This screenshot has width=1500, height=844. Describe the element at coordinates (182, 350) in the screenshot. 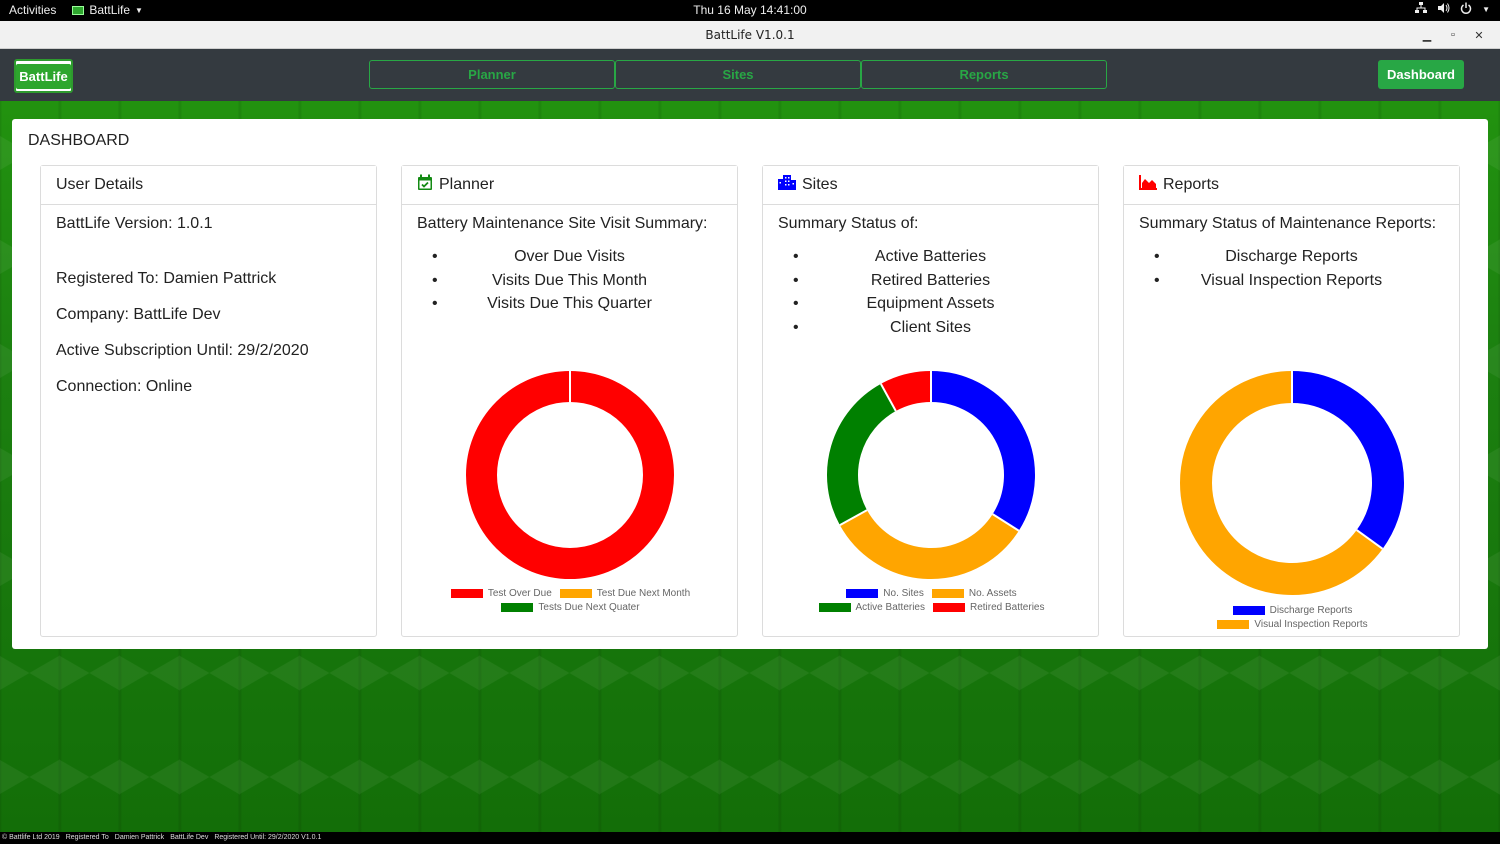

I see `subscription-text: Active Subscription Until: 29/2/2020` at that location.